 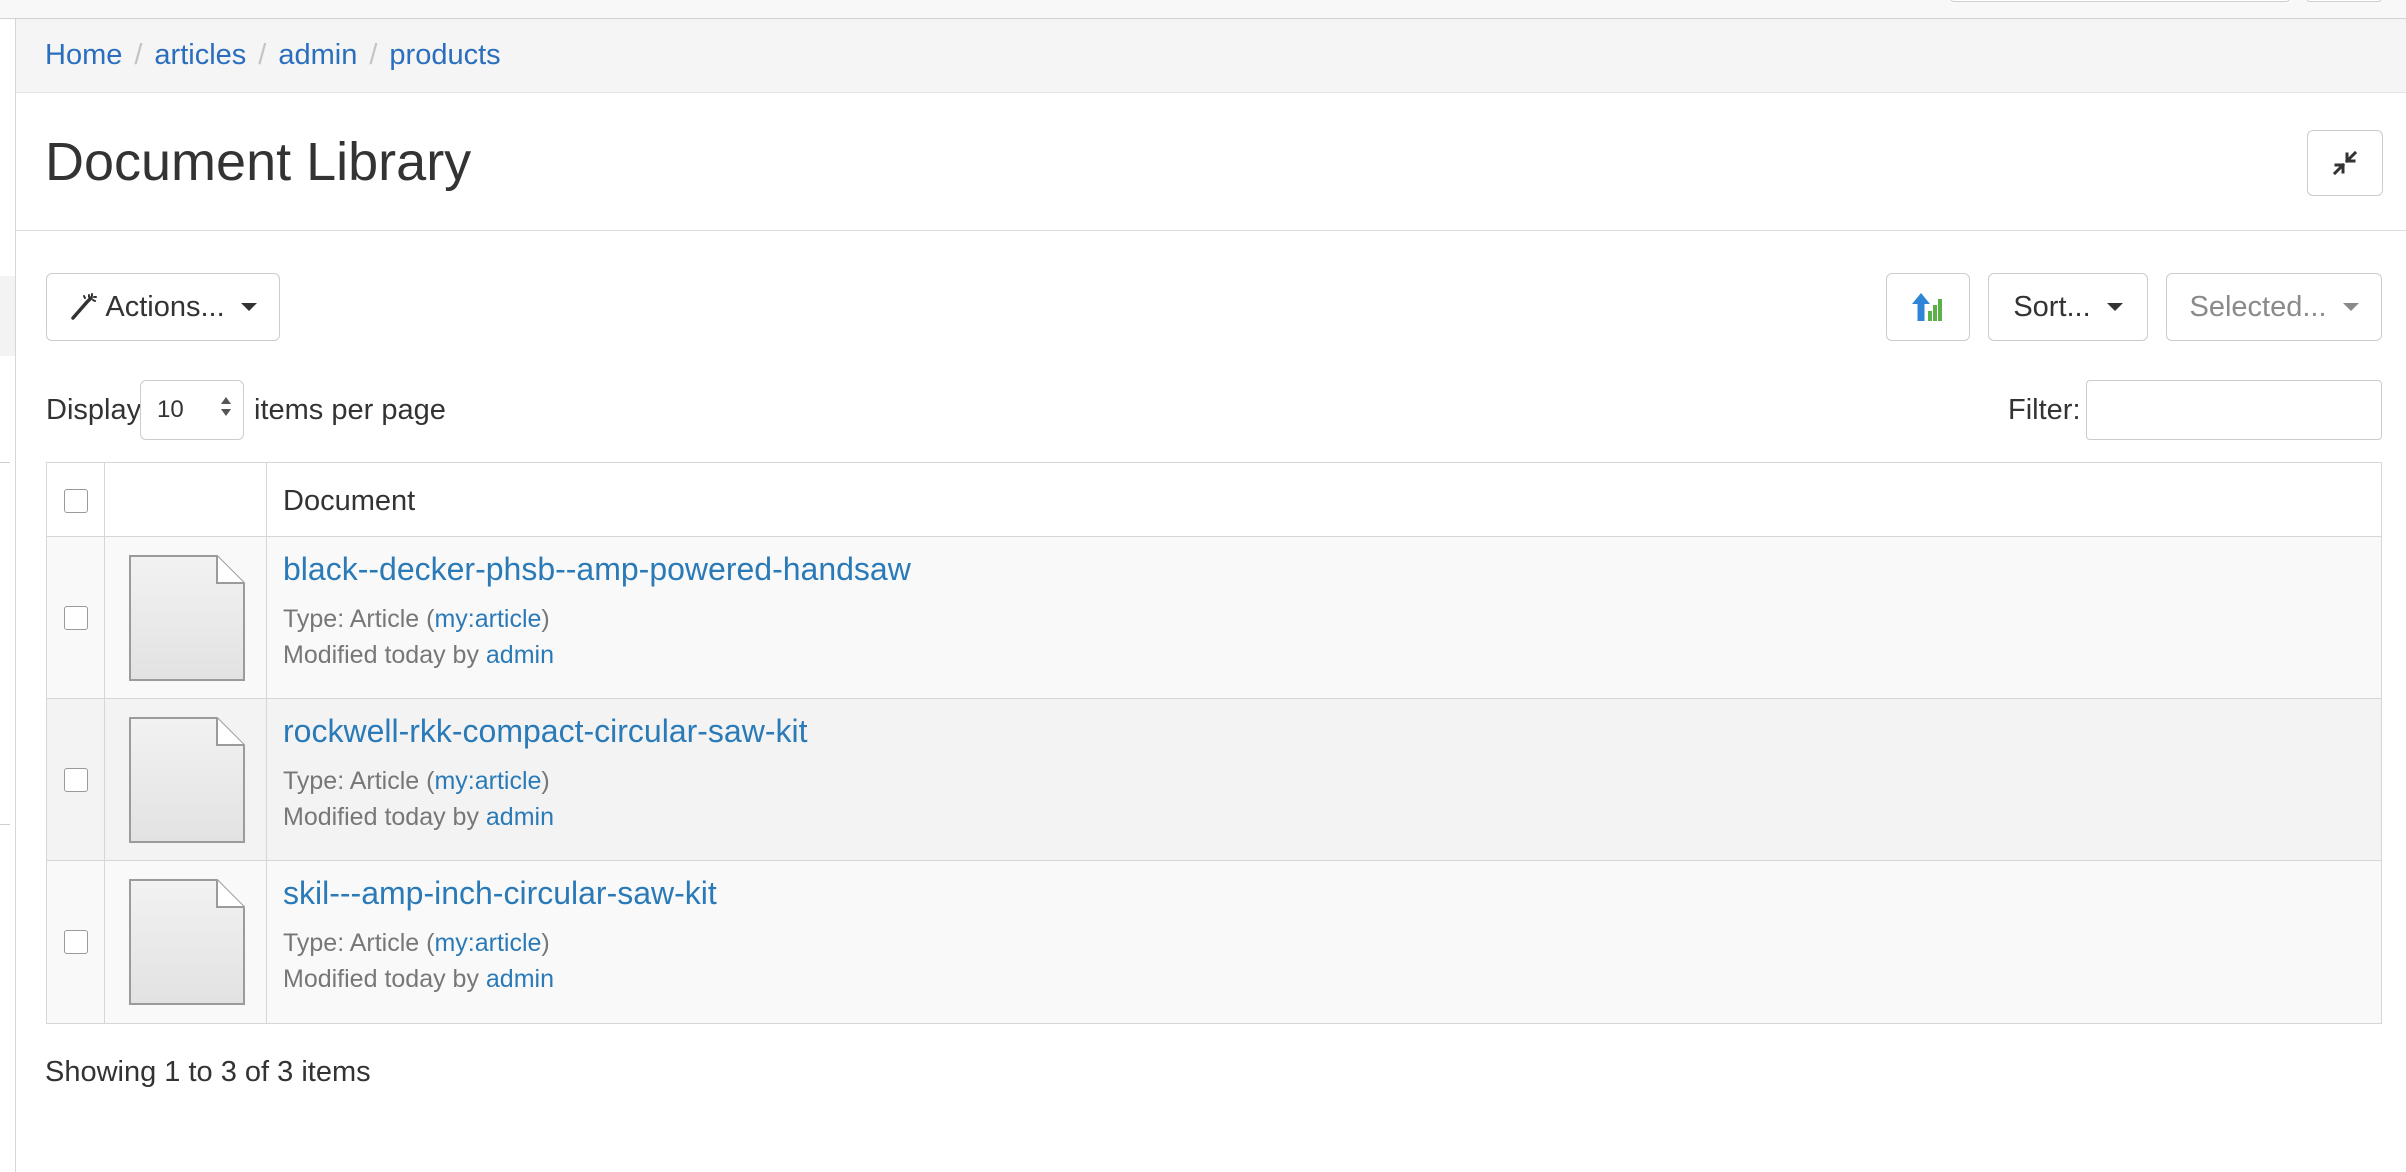 I want to click on breadcrumb-articles: articles, so click(x=200, y=55).